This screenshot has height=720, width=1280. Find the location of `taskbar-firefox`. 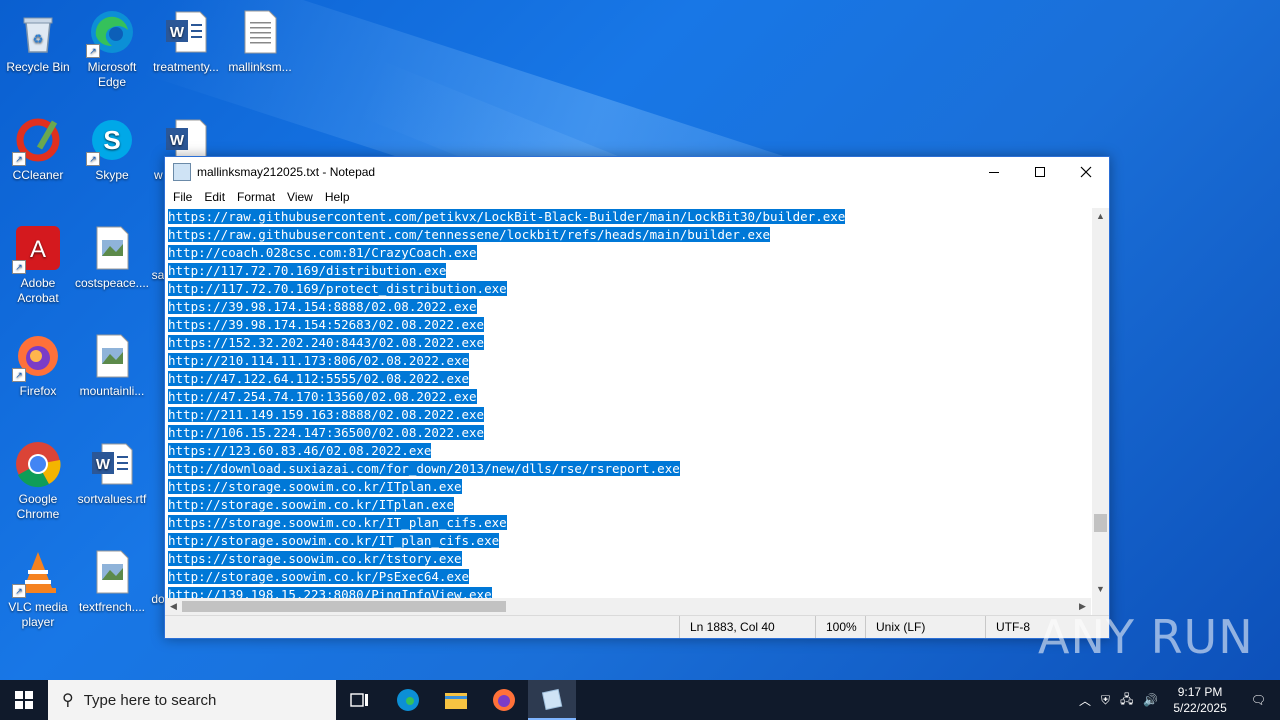

taskbar-firefox is located at coordinates (504, 700).